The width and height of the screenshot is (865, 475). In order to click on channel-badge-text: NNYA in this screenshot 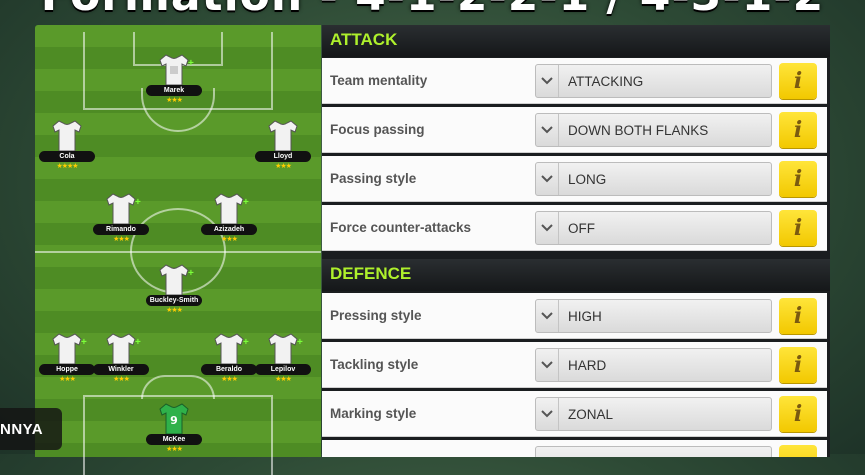, I will do `click(22, 429)`.